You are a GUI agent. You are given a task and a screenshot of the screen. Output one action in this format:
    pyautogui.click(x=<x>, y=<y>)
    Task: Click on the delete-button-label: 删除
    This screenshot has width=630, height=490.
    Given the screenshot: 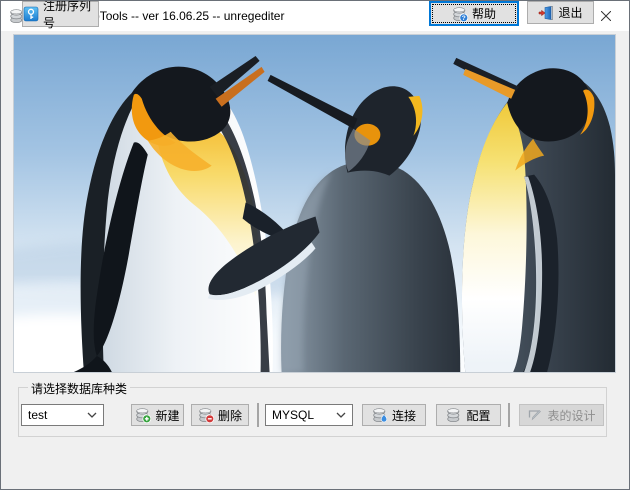 What is the action you would take?
    pyautogui.click(x=229, y=415)
    